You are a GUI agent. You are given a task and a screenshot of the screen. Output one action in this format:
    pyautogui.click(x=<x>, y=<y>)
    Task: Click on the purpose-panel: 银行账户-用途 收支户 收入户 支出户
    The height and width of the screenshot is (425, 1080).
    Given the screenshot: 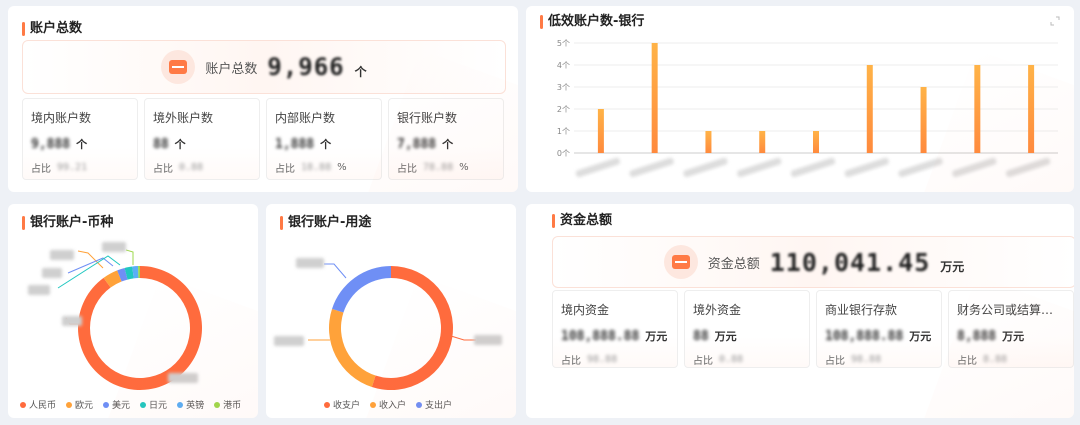 What is the action you would take?
    pyautogui.click(x=391, y=311)
    